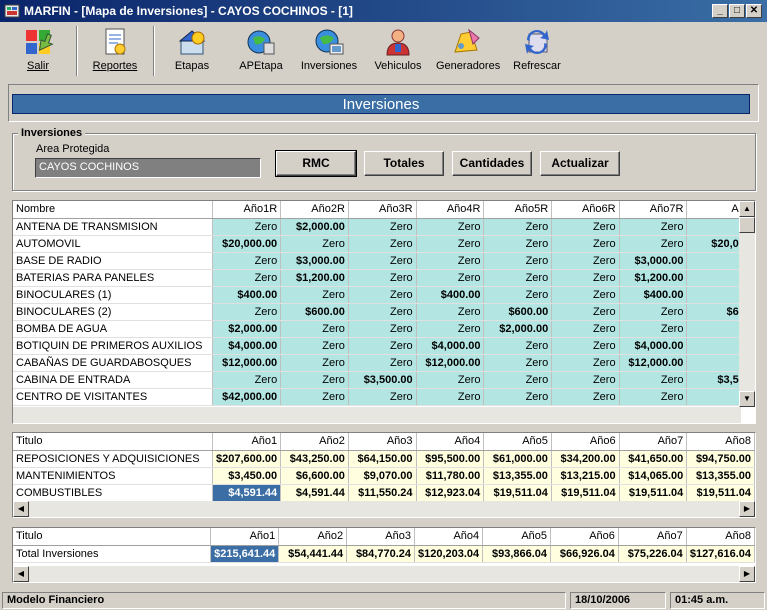  What do you see at coordinates (247, 493) in the screenshot?
I see `table-cell: $4,591.44` at bounding box center [247, 493].